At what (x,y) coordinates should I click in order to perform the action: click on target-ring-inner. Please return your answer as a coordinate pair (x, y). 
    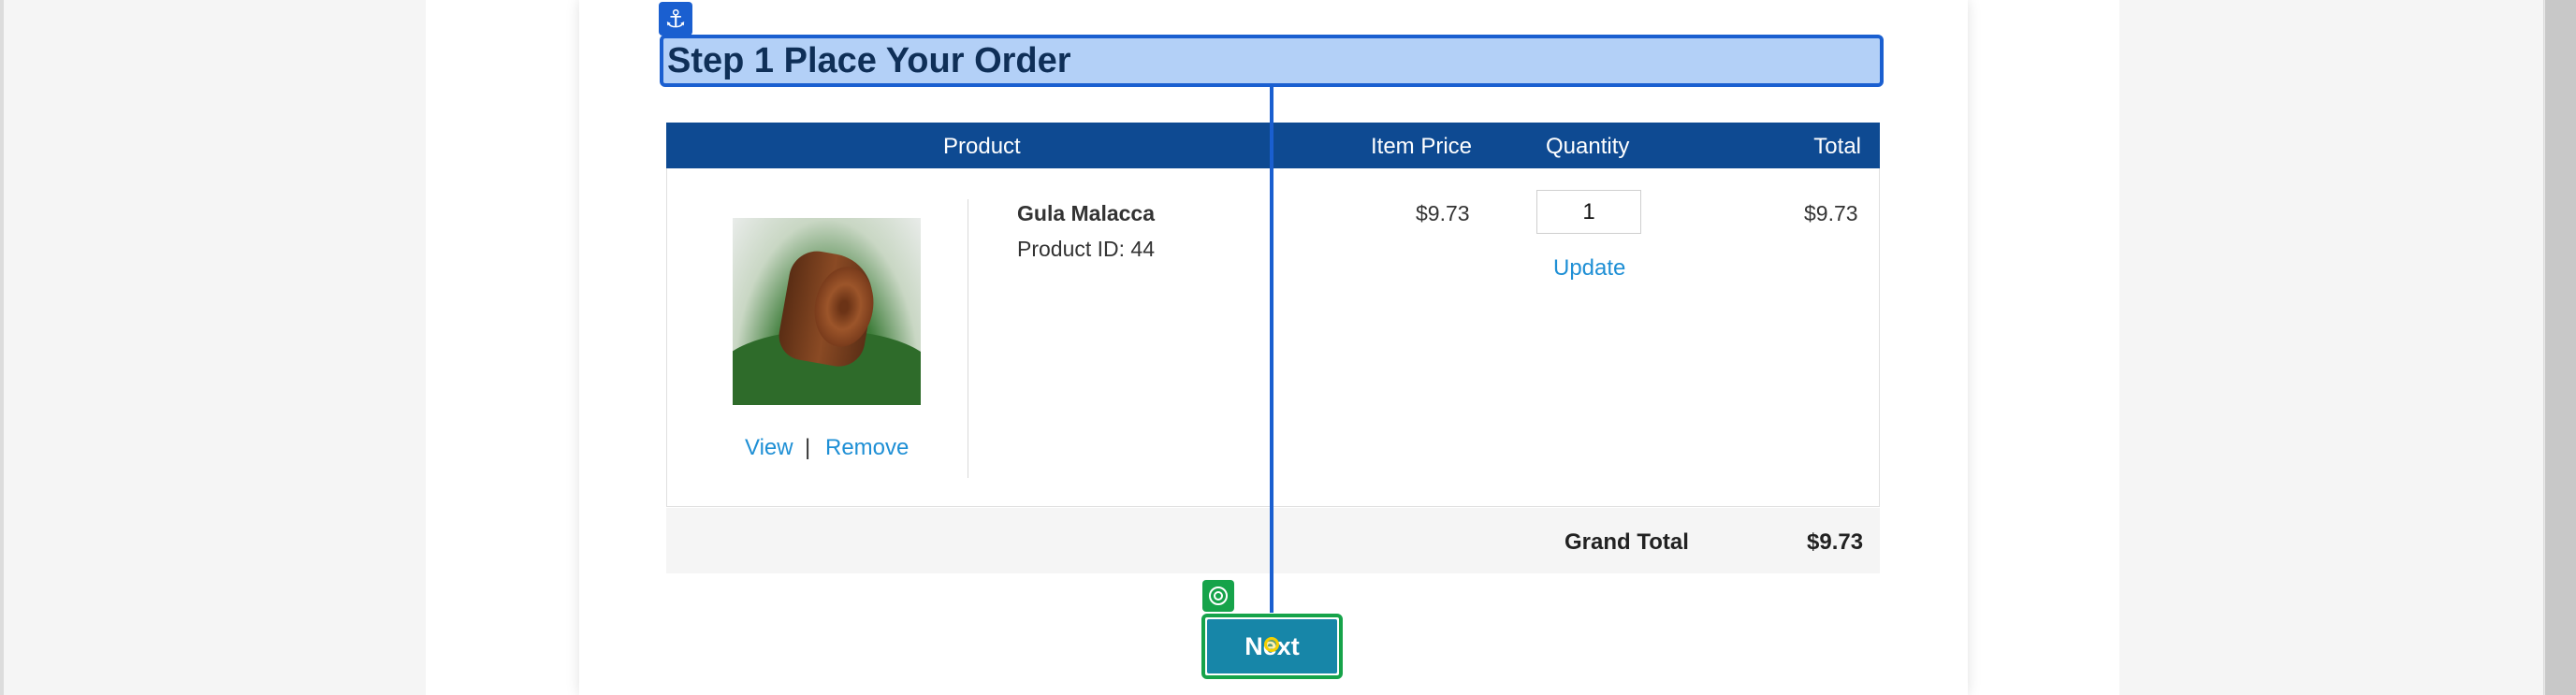
    Looking at the image, I should click on (1218, 596).